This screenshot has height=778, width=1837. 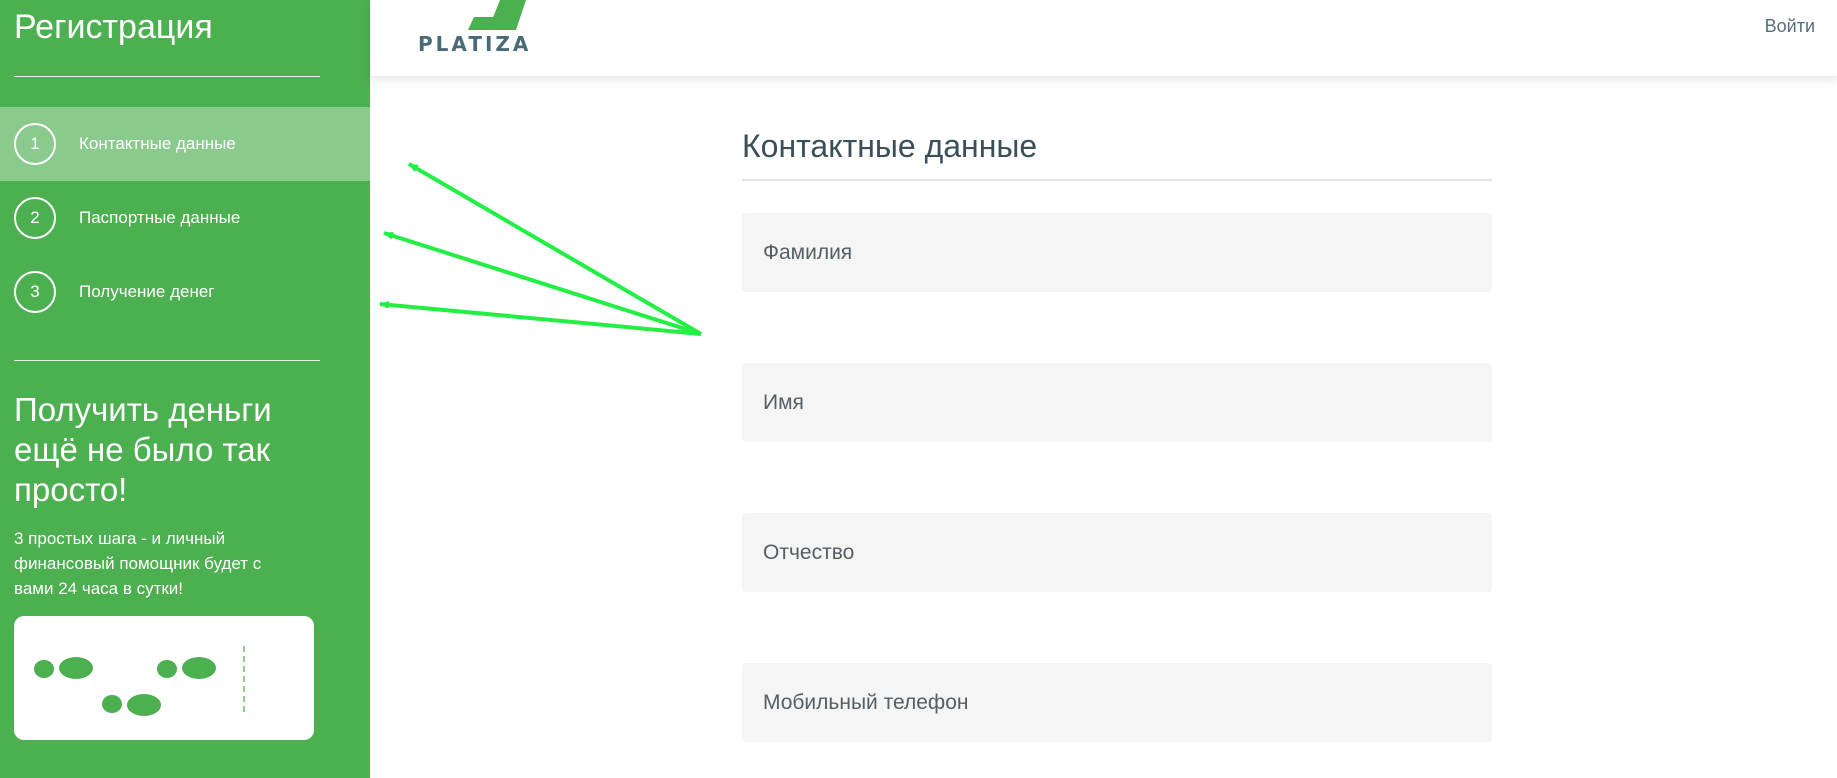 I want to click on logo-mark-icon, so click(x=497, y=15).